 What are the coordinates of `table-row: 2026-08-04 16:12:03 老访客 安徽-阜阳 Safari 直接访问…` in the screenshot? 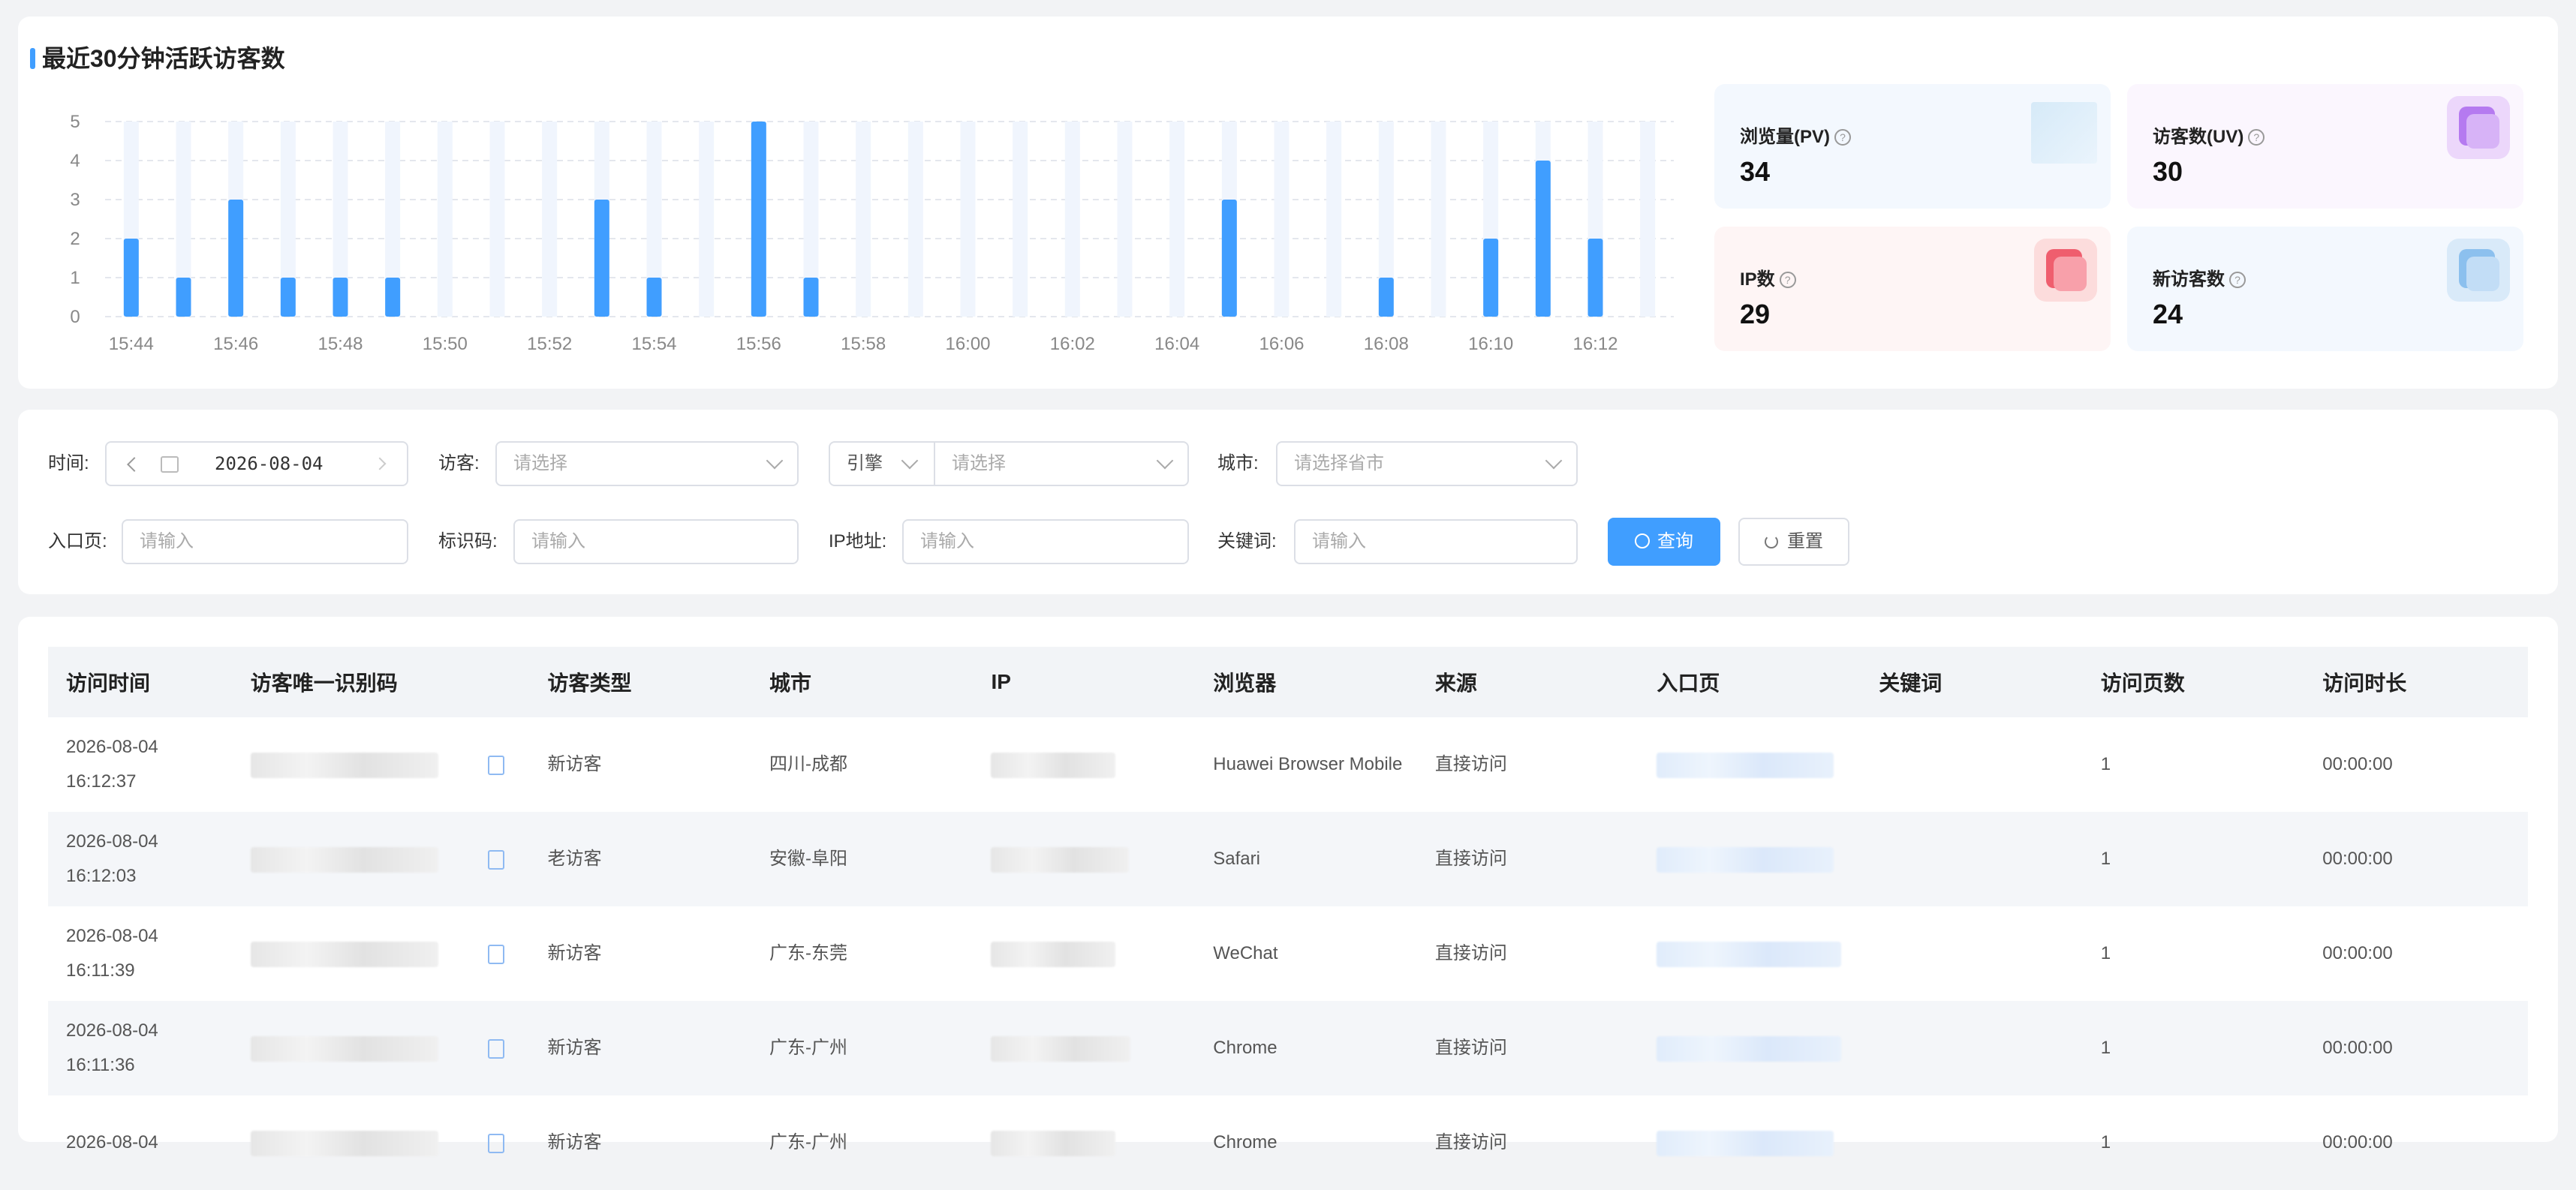 It's located at (1288, 859).